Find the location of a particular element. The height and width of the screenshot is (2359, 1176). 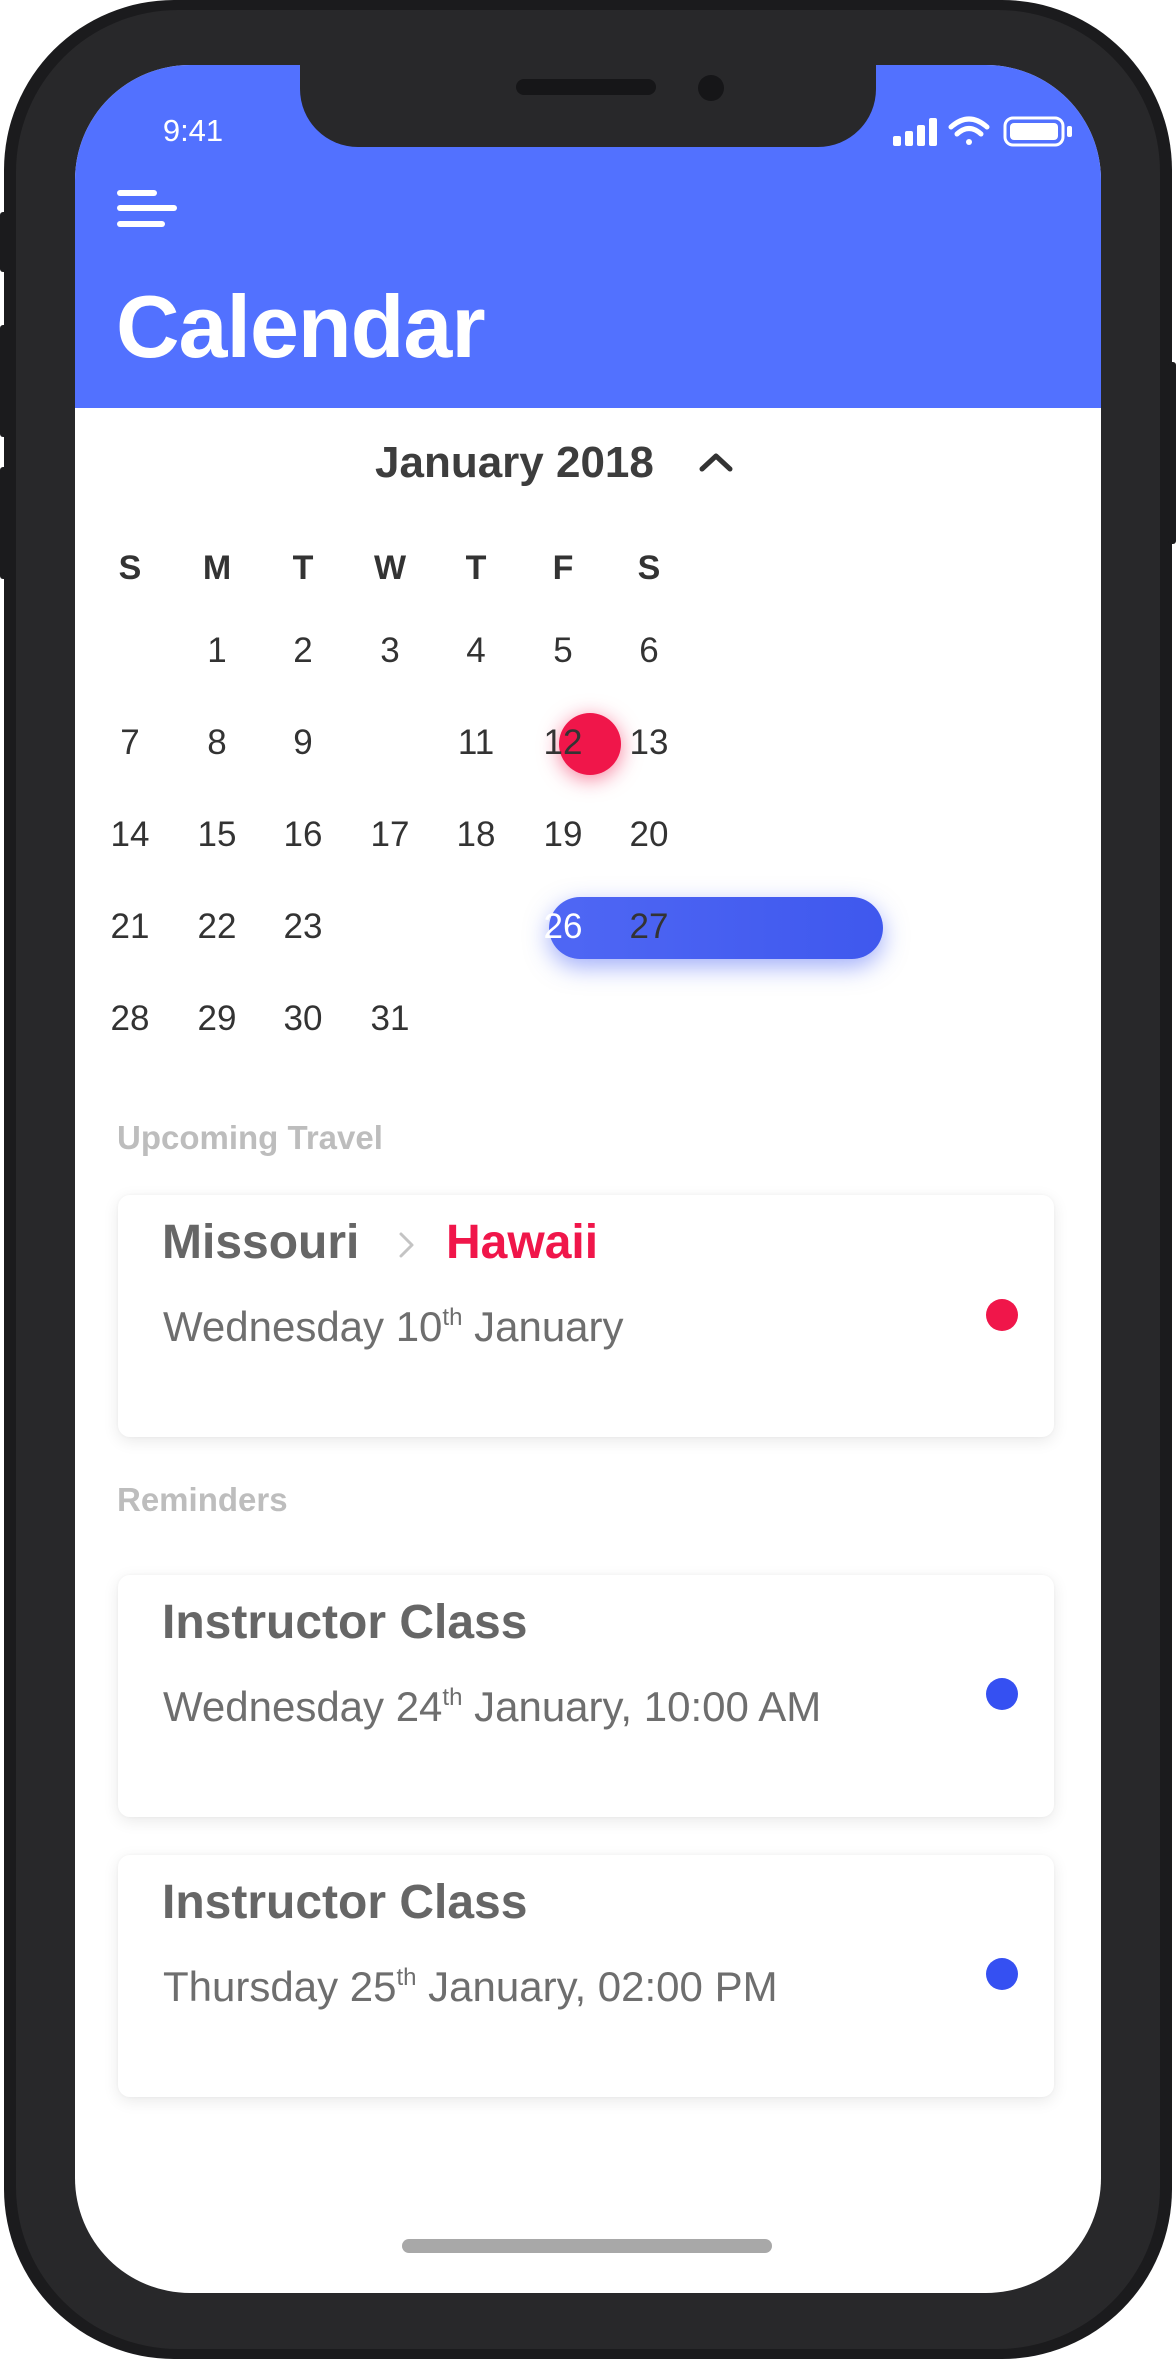

calendar-day: 31 is located at coordinates (390, 1019).